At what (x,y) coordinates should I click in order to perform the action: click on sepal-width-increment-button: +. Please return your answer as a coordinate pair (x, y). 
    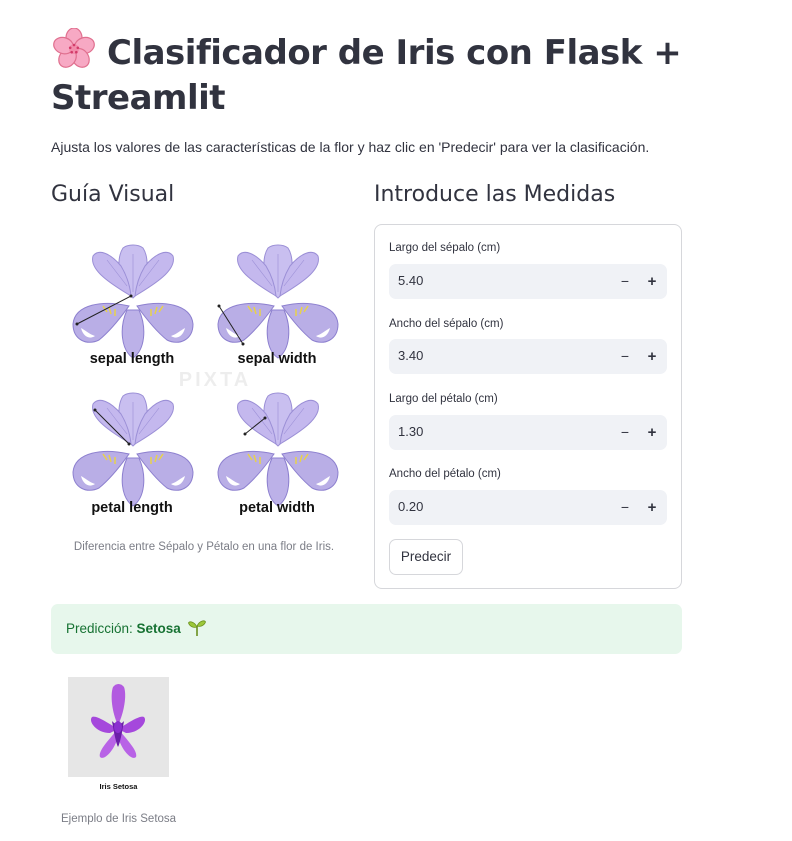
    Looking at the image, I should click on (652, 356).